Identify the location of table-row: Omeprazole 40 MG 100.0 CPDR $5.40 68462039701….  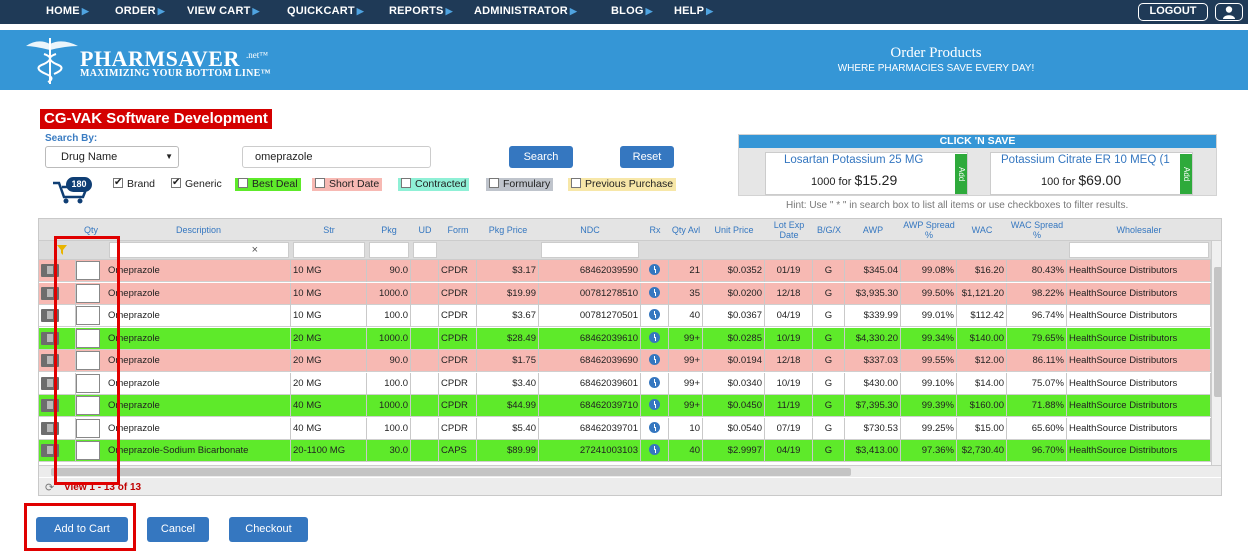
(630, 428).